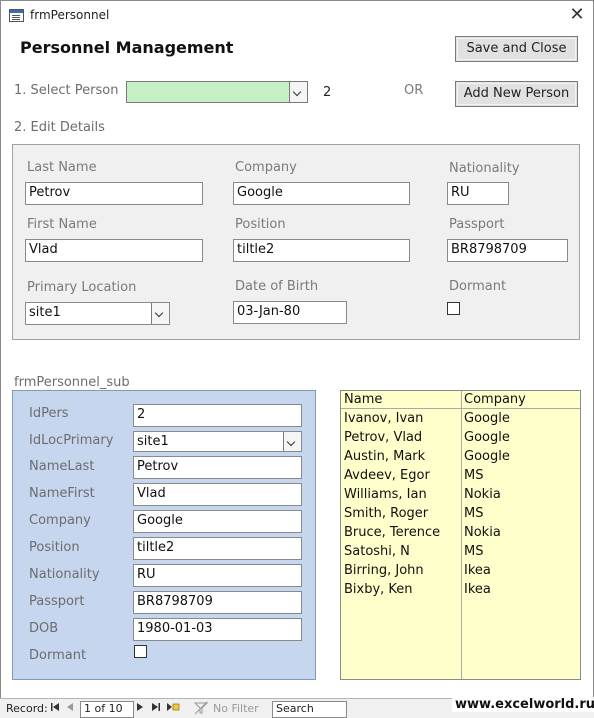 The height and width of the screenshot is (718, 594). What do you see at coordinates (266, 167) in the screenshot?
I see `company-label: Company` at bounding box center [266, 167].